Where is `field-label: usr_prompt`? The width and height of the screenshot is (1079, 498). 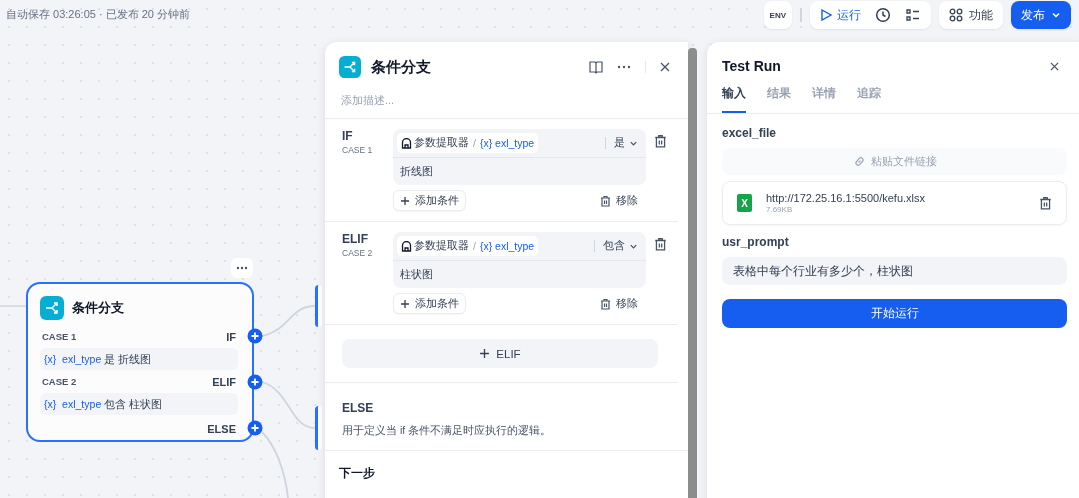 field-label: usr_prompt is located at coordinates (756, 242).